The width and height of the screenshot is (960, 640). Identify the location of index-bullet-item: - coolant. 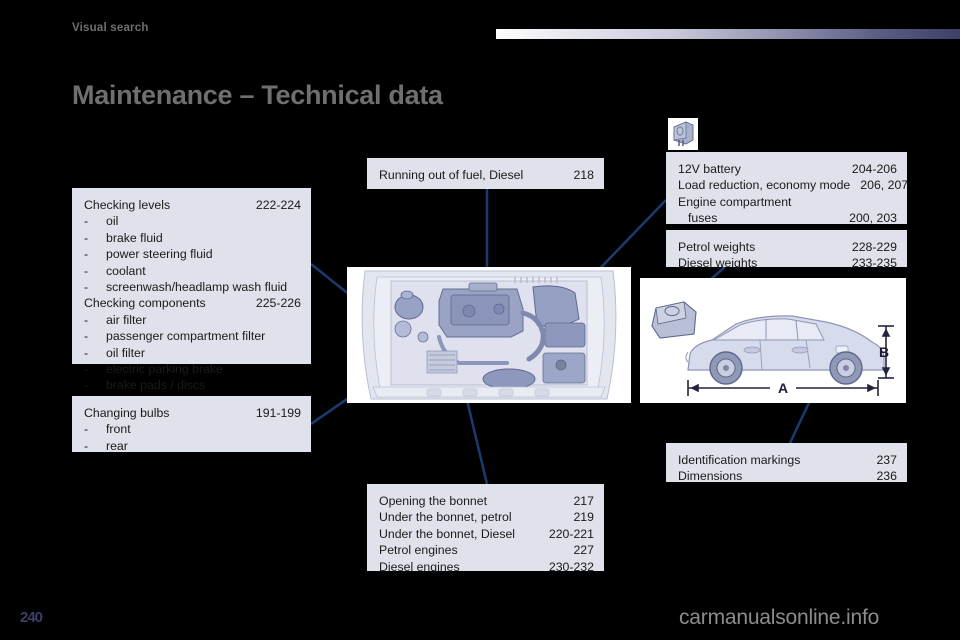
(192, 271).